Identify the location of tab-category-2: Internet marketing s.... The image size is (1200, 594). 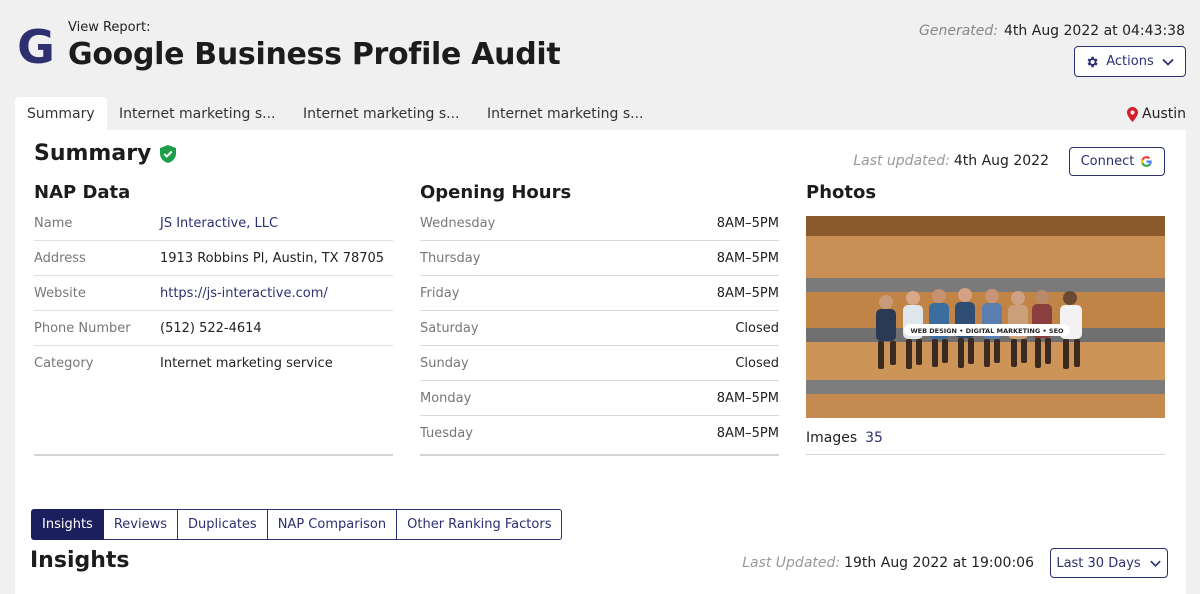
(381, 113).